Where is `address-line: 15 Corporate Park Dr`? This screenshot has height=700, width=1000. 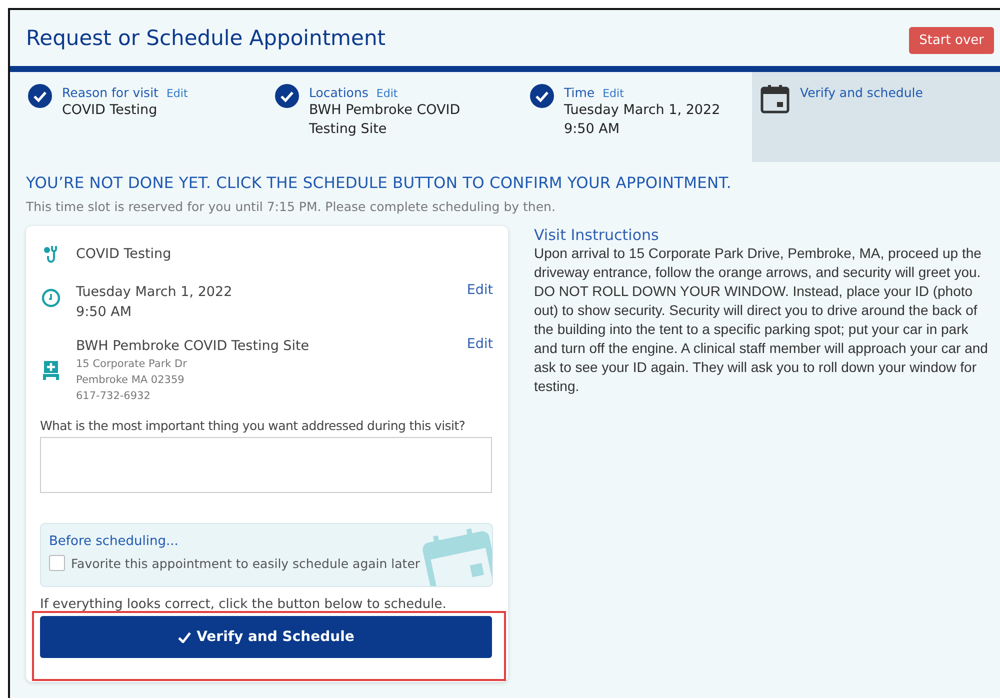 address-line: 15 Corporate Park Dr is located at coordinates (132, 364).